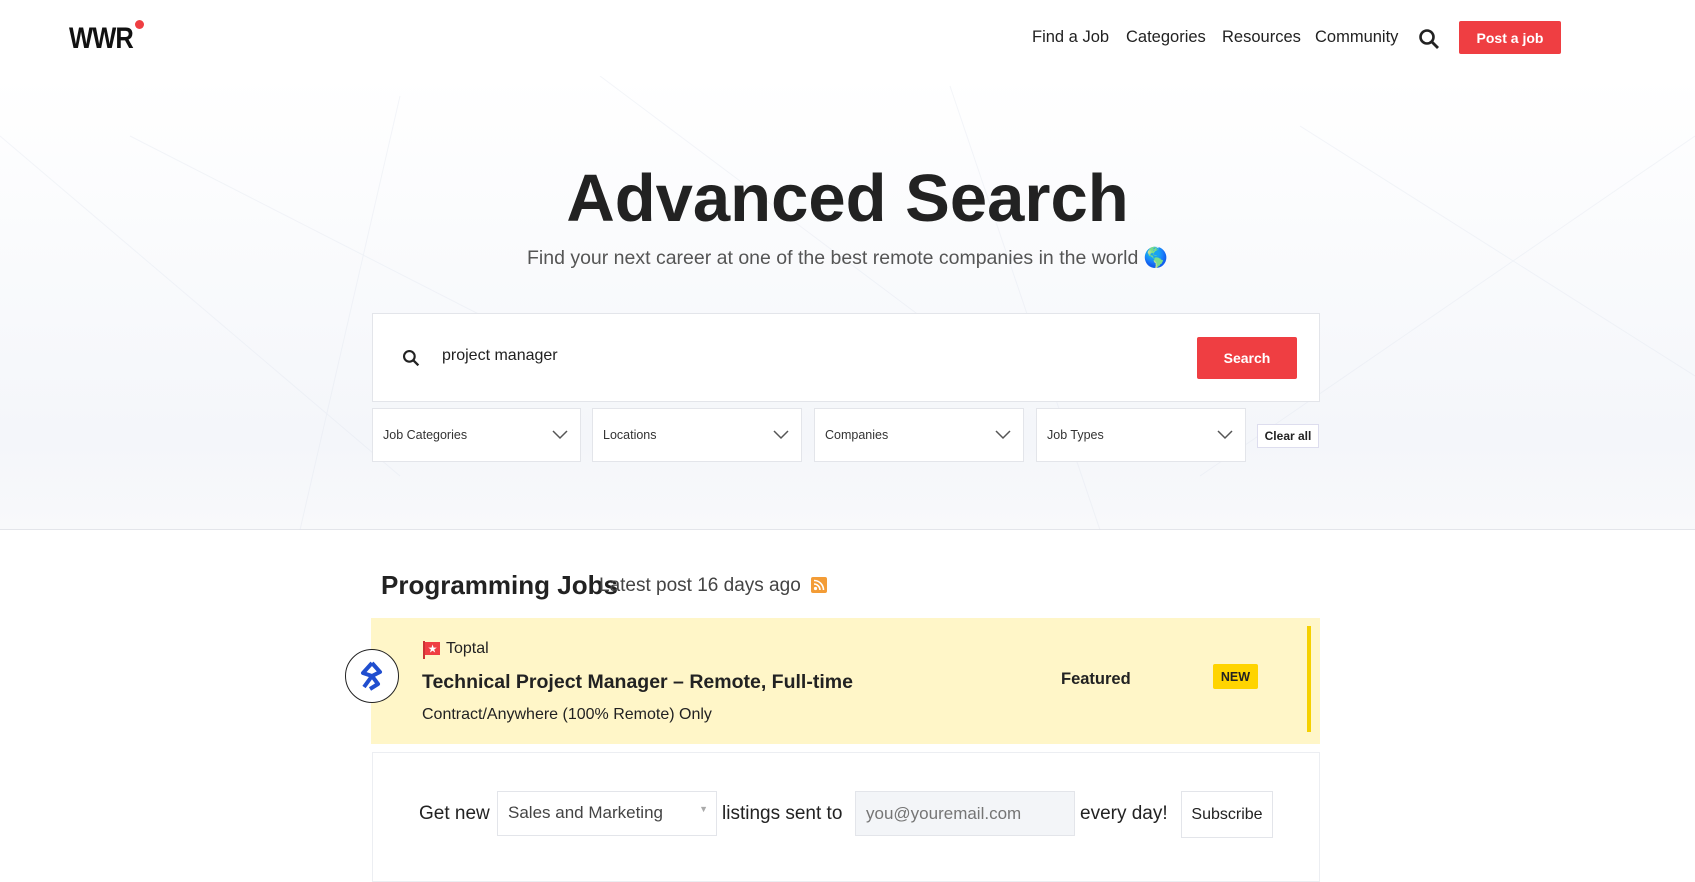 This screenshot has width=1695, height=882. Describe the element at coordinates (782, 813) in the screenshot. I see `listings-sent-to-text: listings sent to` at that location.